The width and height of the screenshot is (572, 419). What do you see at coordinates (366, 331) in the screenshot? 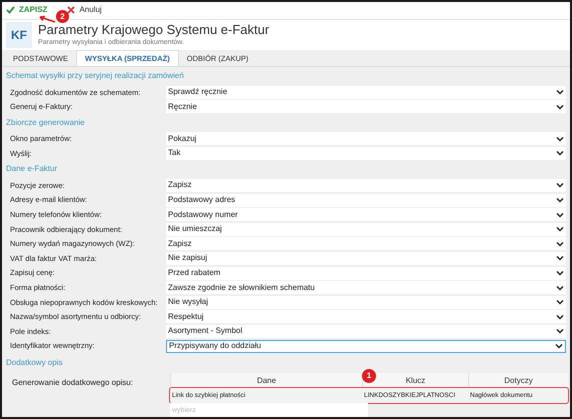
I see `select-field: Asortyment - Symbol` at bounding box center [366, 331].